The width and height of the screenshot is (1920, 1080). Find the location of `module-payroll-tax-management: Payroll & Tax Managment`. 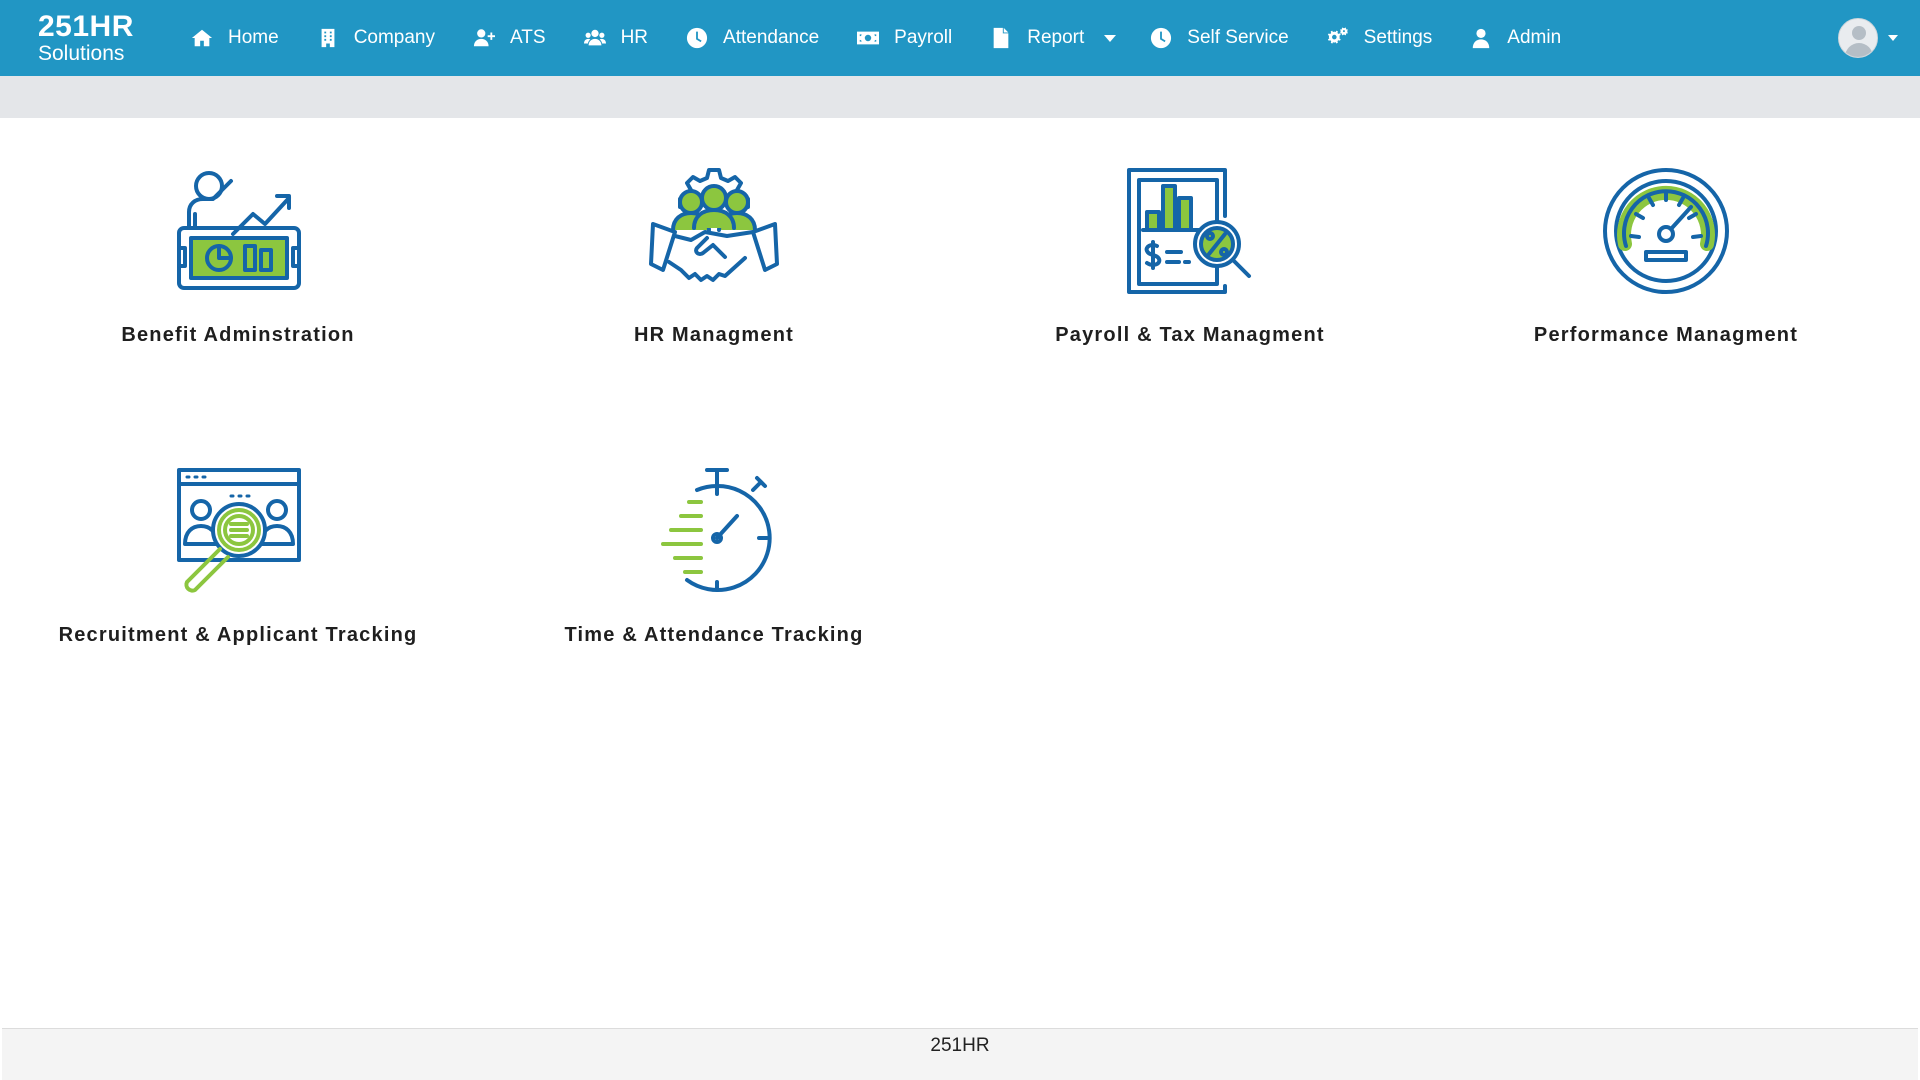

module-payroll-tax-management: Payroll & Tax Managment is located at coordinates (1190, 256).